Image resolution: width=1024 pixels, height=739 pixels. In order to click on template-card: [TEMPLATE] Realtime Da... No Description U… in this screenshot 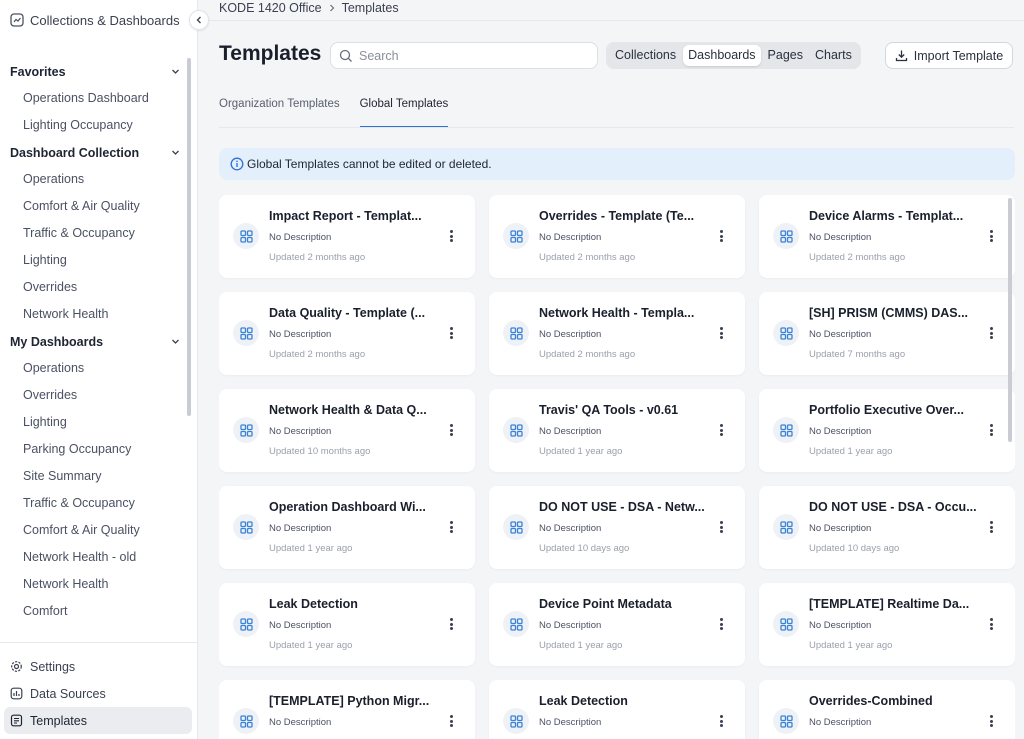, I will do `click(887, 624)`.